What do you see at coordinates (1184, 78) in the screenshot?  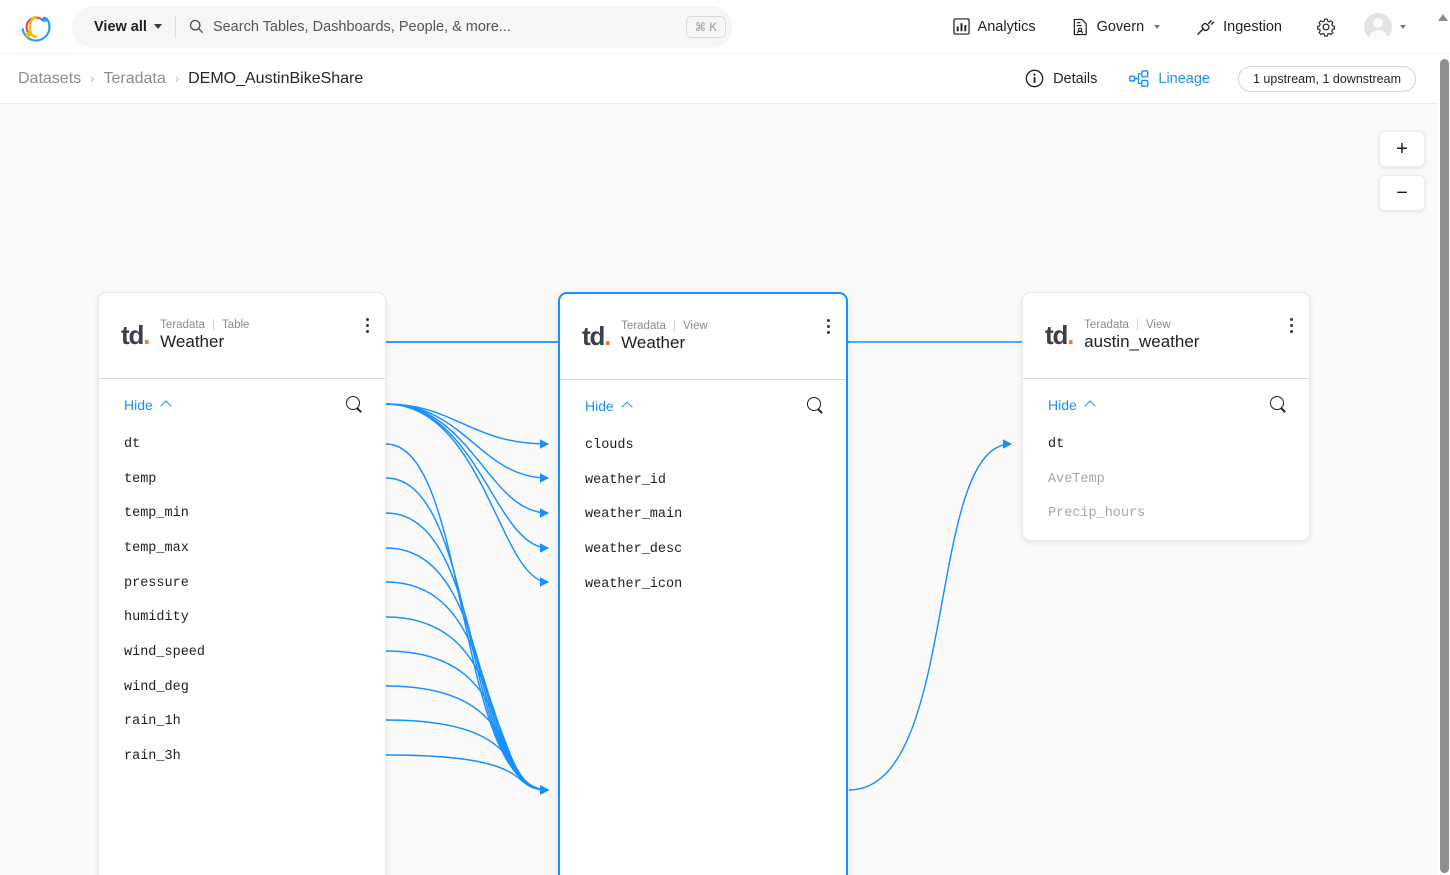 I see `lineage-tab-label: Lineage` at bounding box center [1184, 78].